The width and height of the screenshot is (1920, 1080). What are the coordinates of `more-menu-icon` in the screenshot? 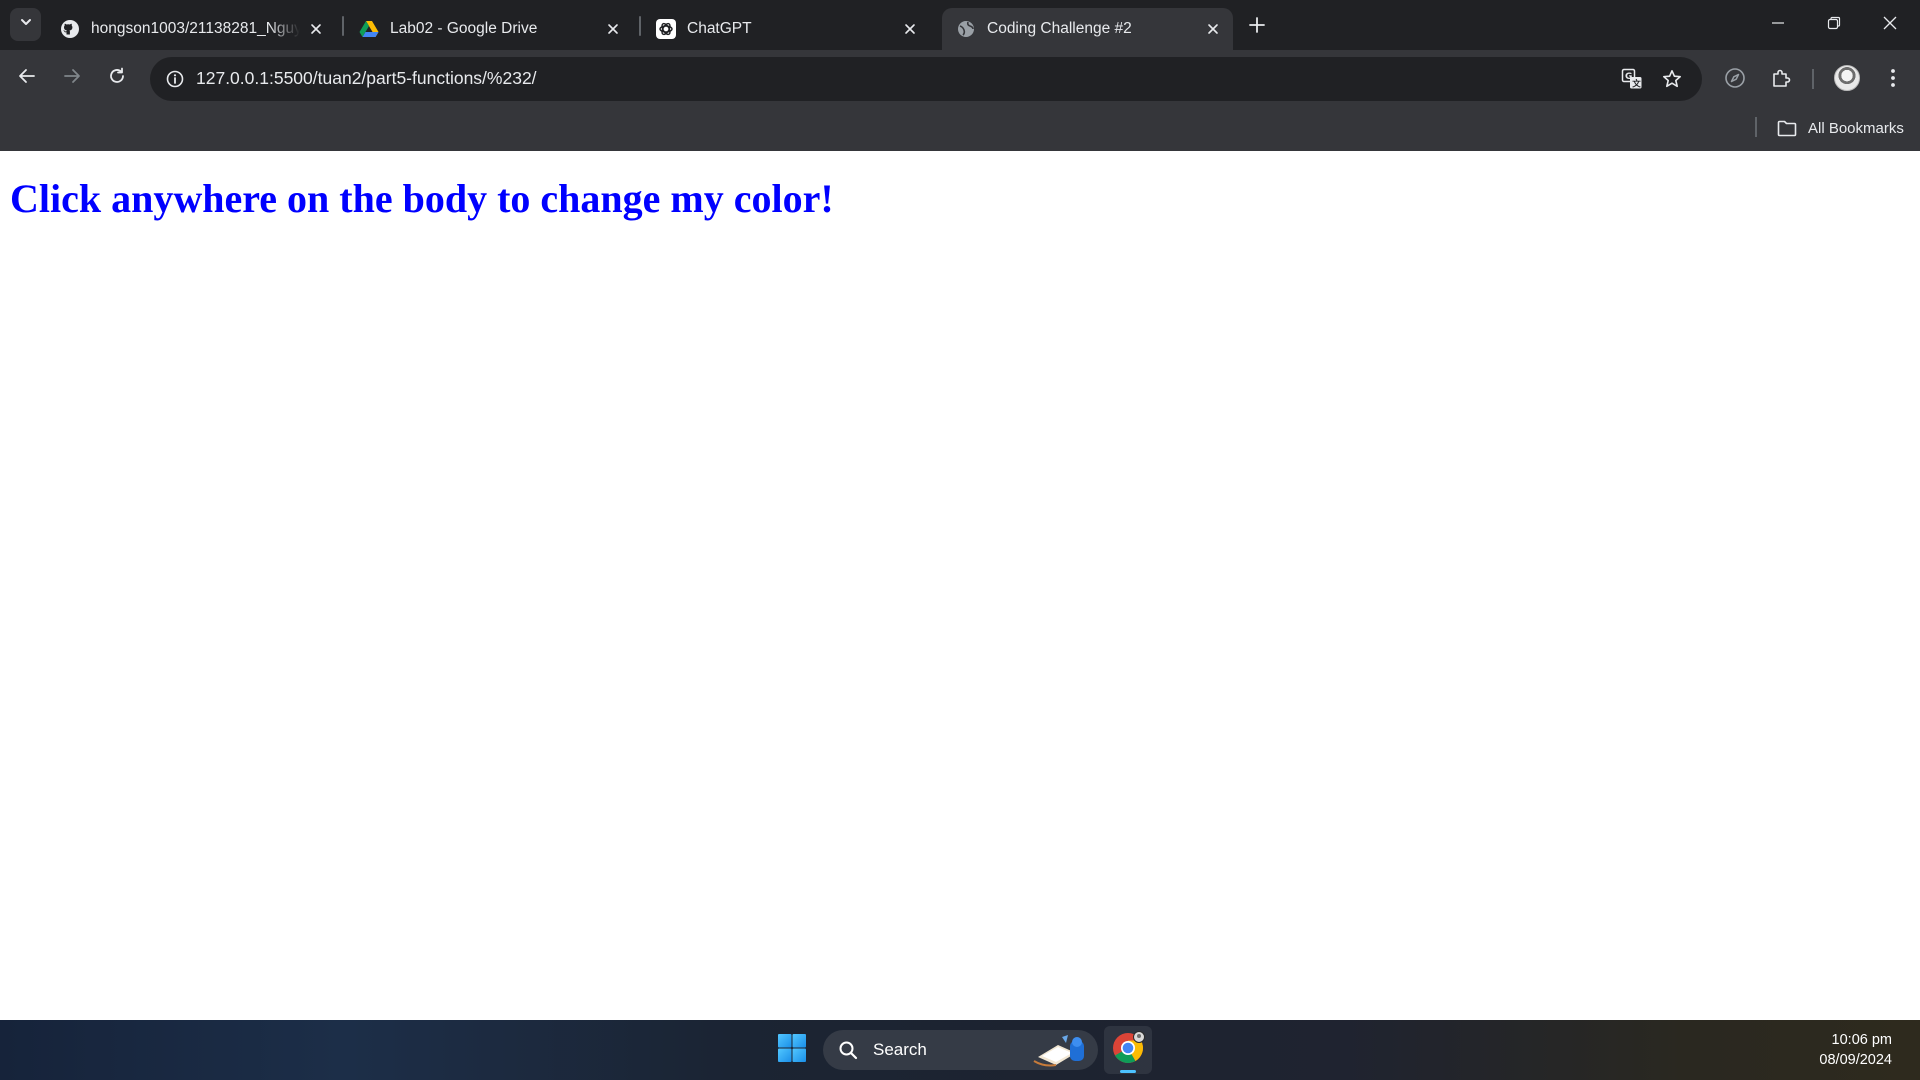 It's located at (1893, 78).